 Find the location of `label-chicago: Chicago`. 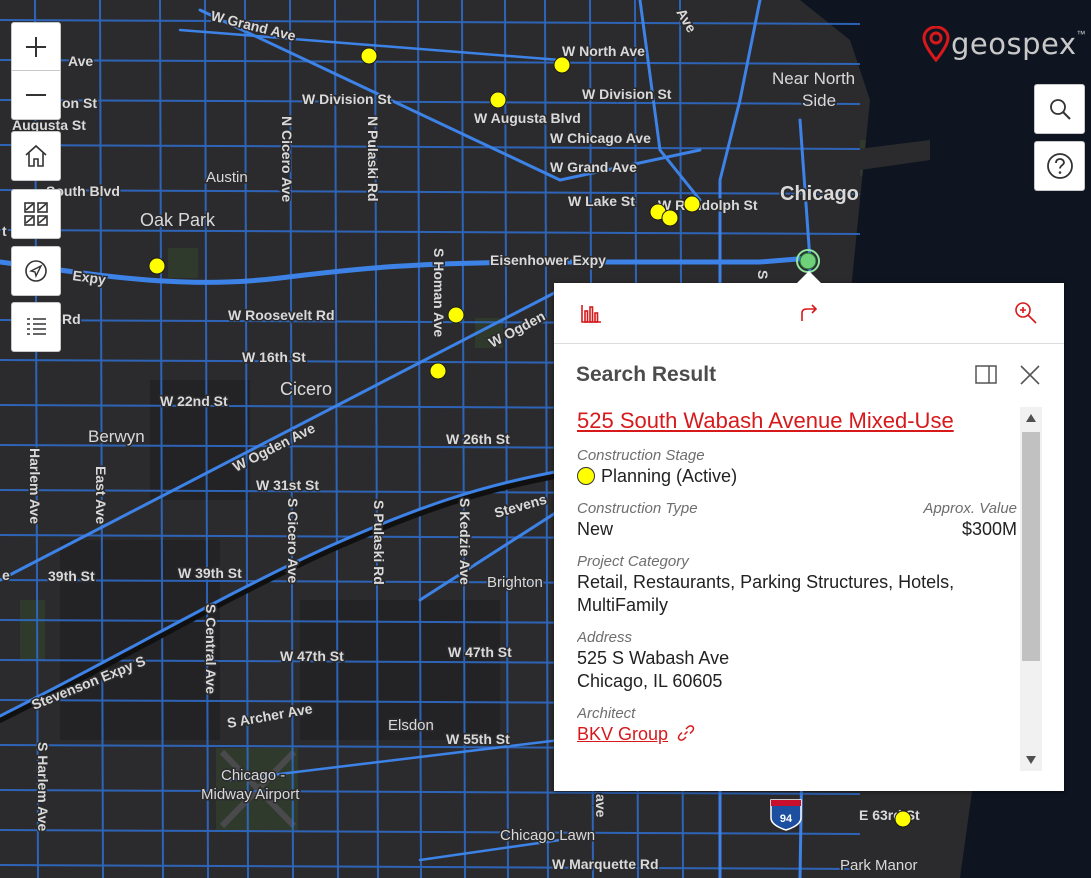

label-chicago: Chicago is located at coordinates (819, 194).